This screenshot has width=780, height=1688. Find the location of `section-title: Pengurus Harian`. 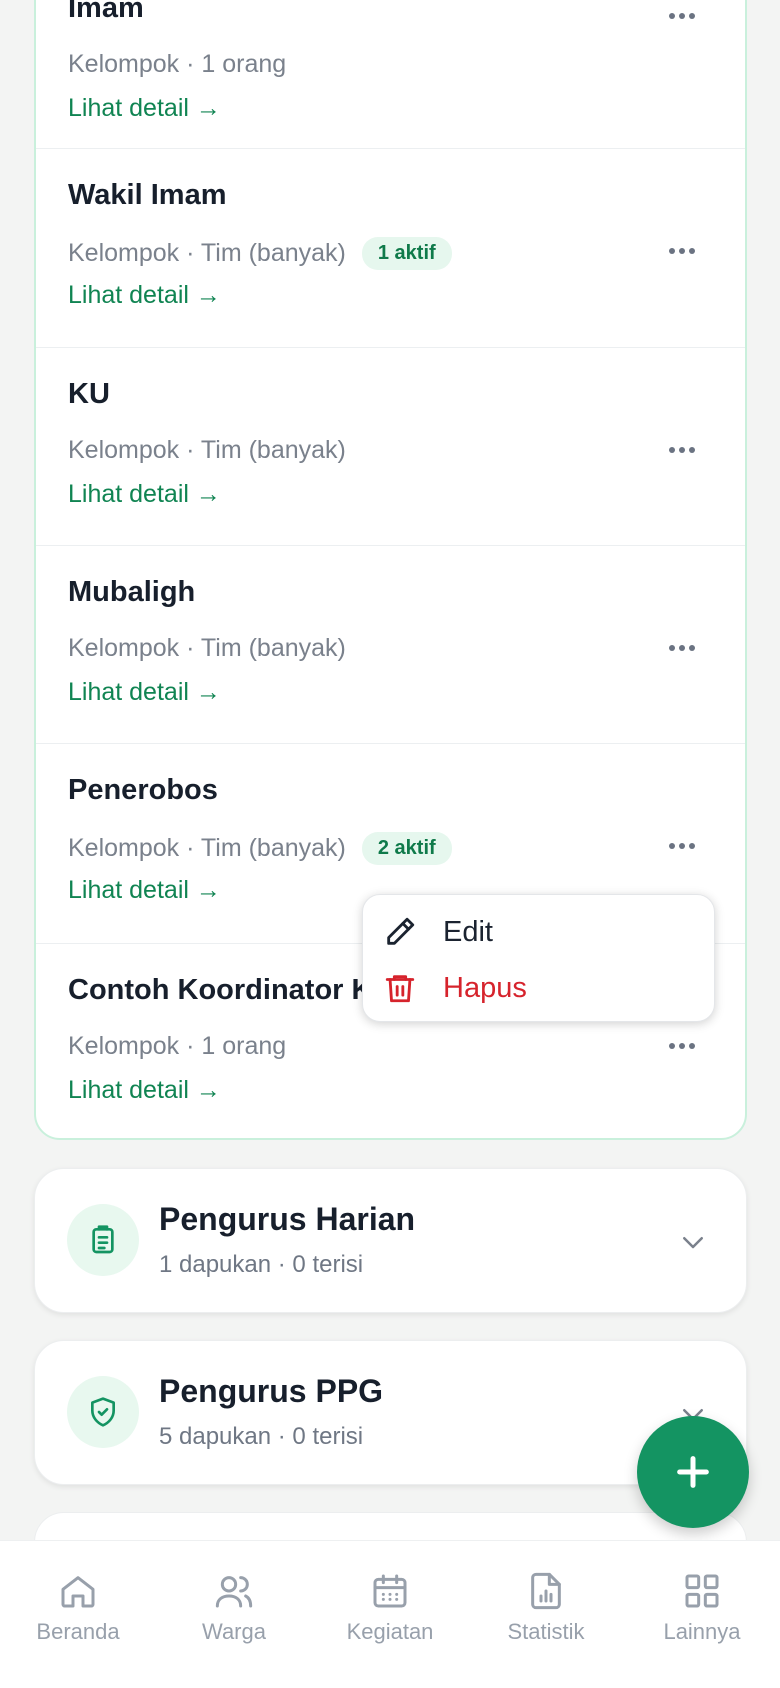

section-title: Pengurus Harian is located at coordinates (287, 1219).